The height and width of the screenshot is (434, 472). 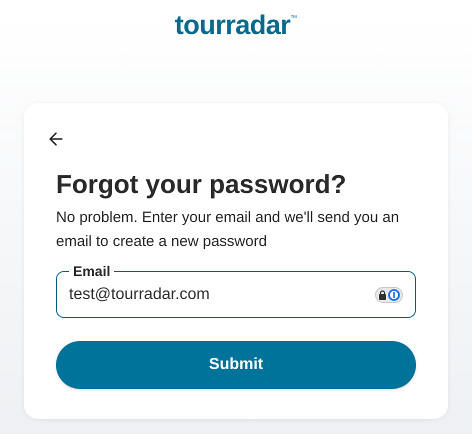 I want to click on email-field: Email test@tourradar.com, so click(x=236, y=291).